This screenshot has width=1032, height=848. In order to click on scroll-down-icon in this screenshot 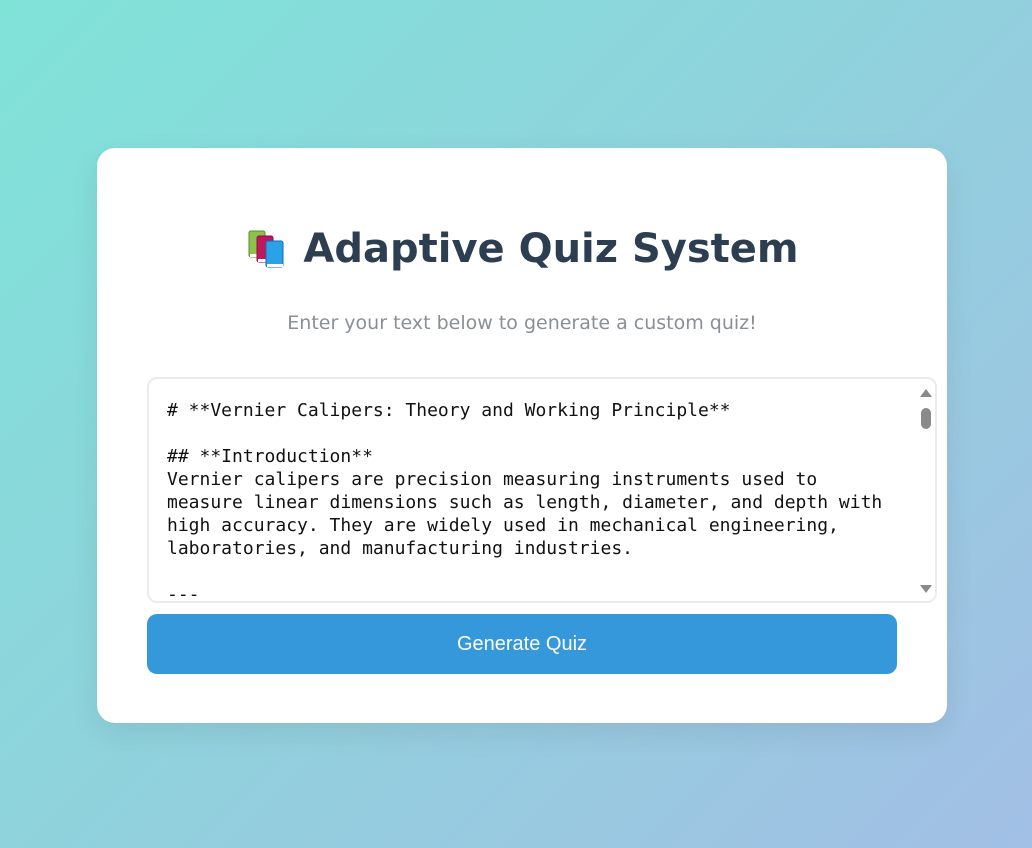, I will do `click(926, 589)`.